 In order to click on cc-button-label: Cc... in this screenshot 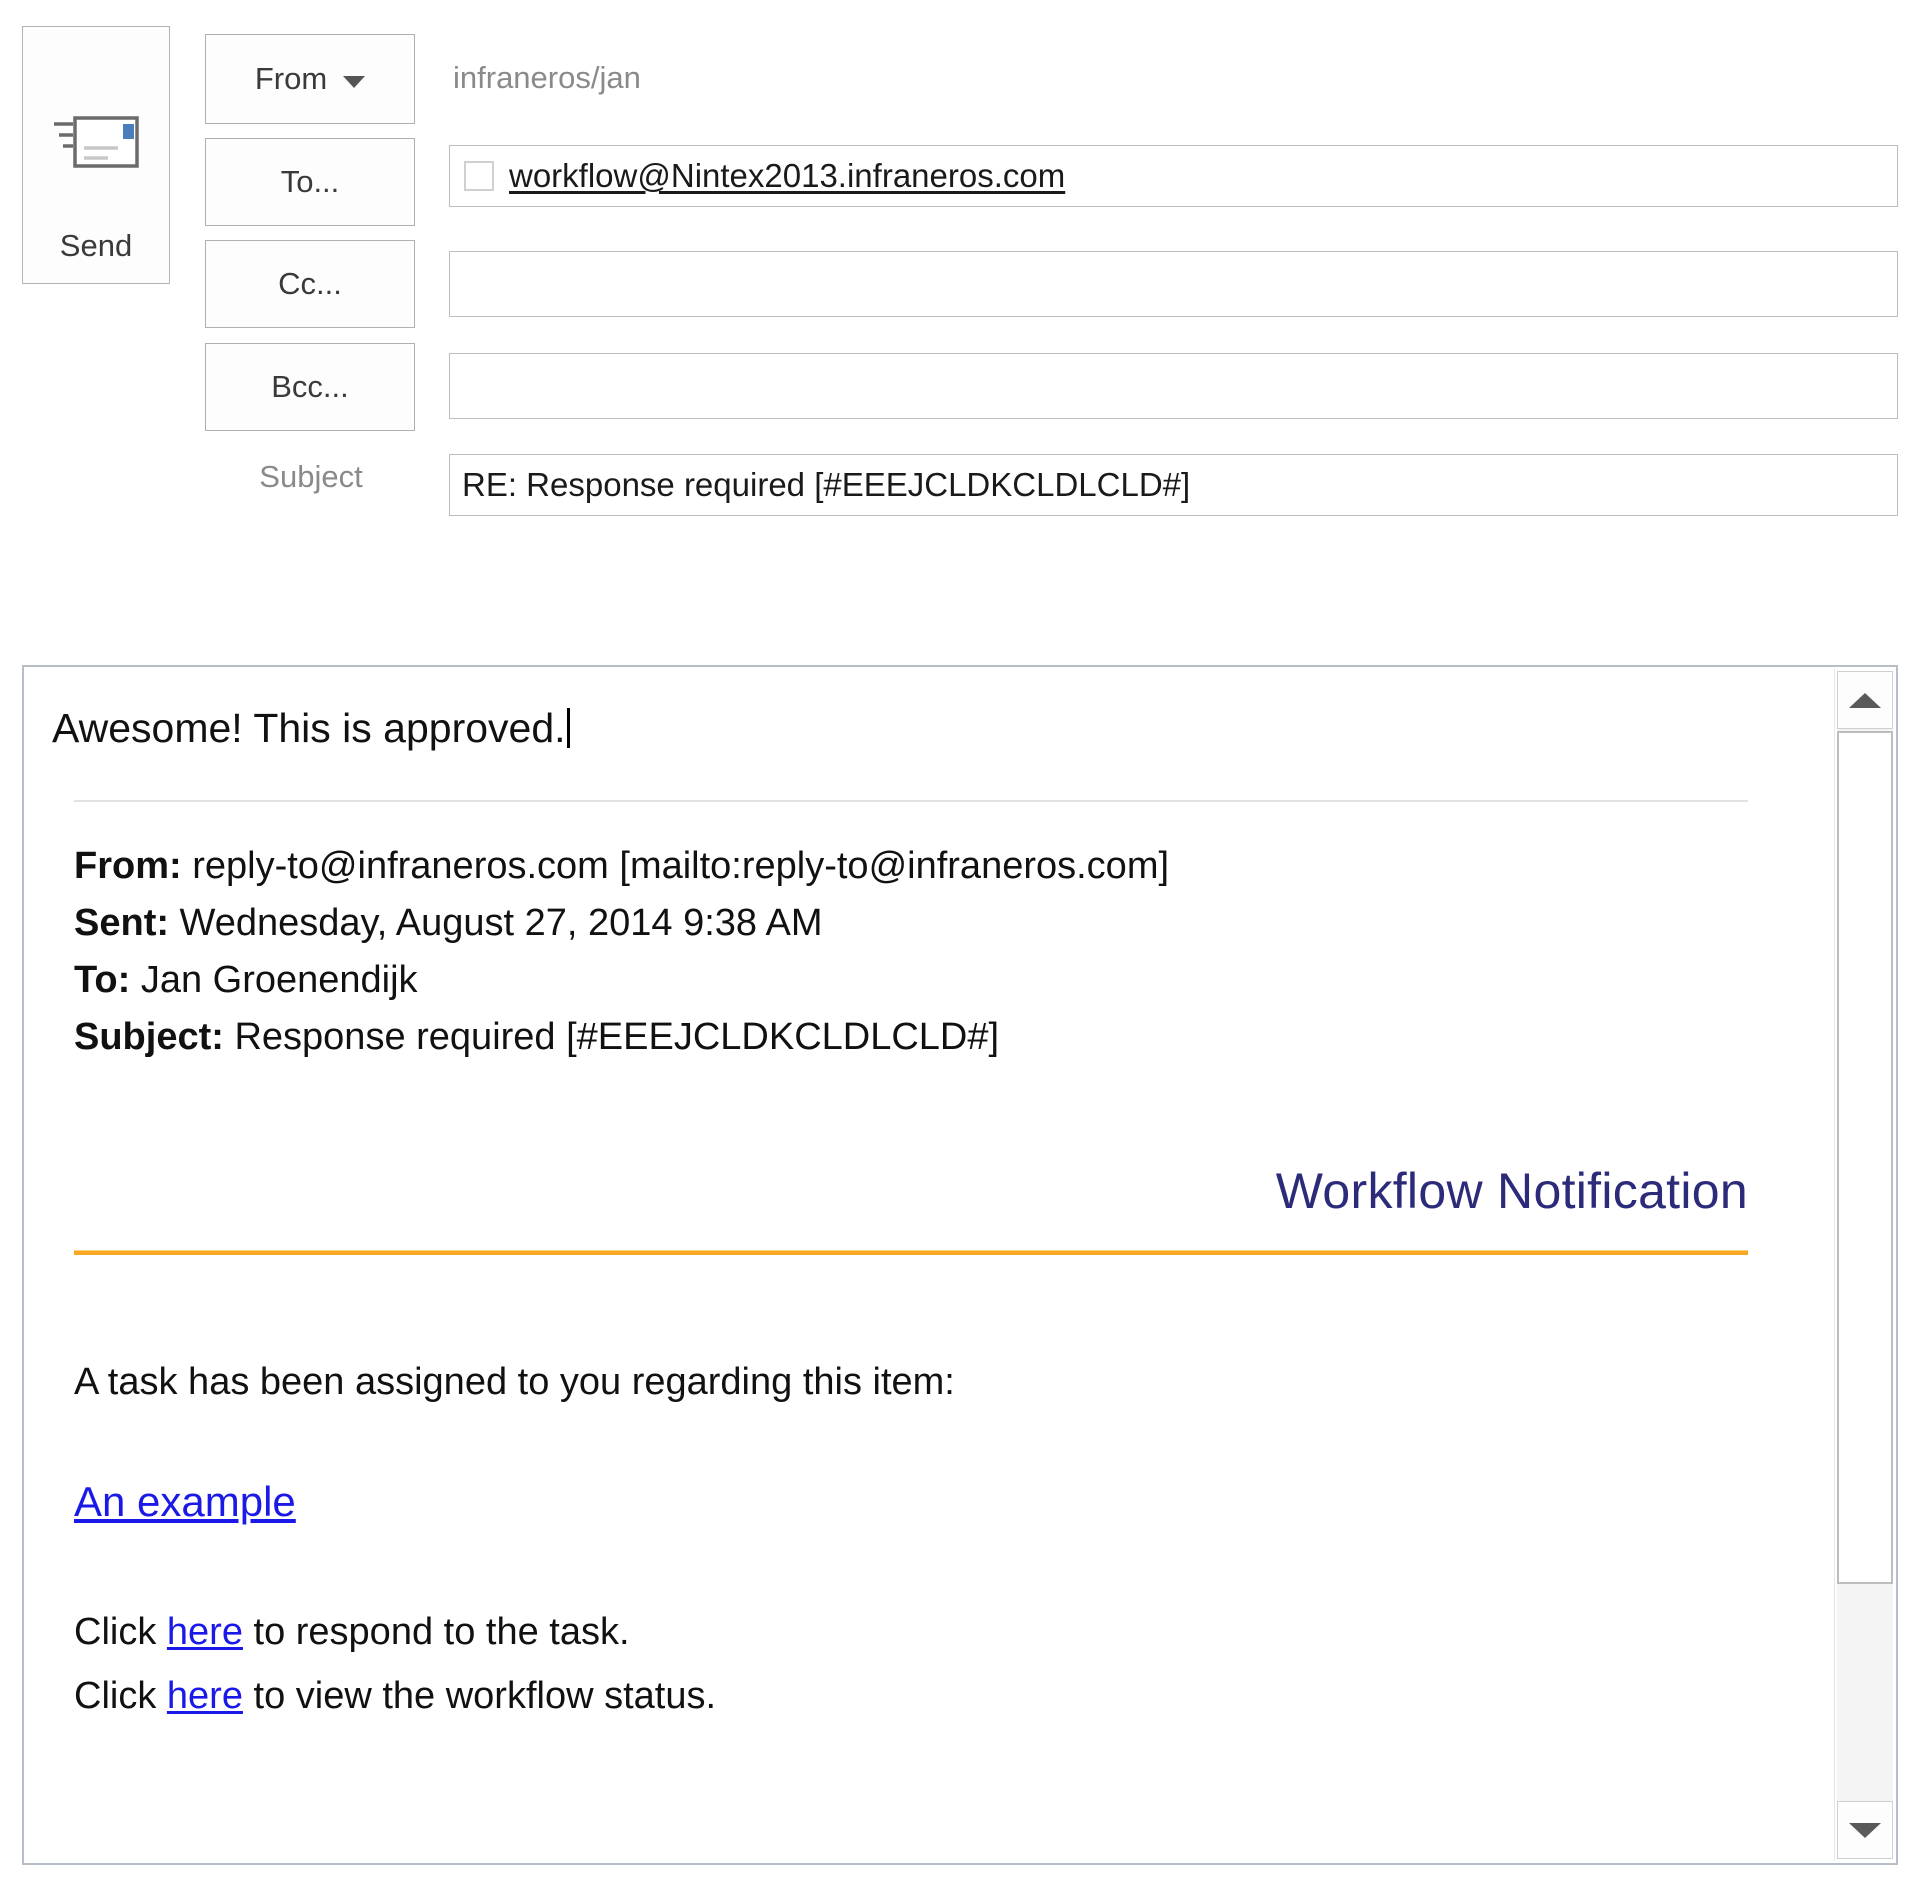, I will do `click(310, 283)`.